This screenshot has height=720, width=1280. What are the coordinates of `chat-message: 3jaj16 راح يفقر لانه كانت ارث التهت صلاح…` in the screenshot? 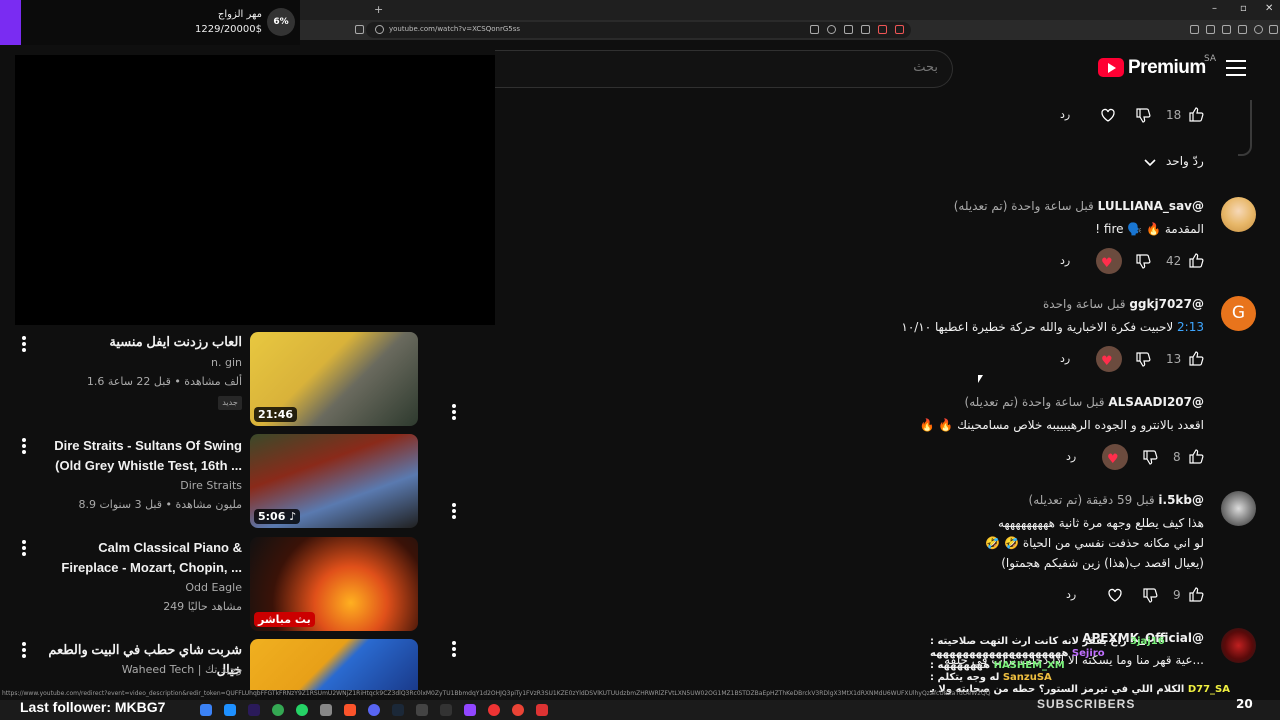 It's located at (1080, 642).